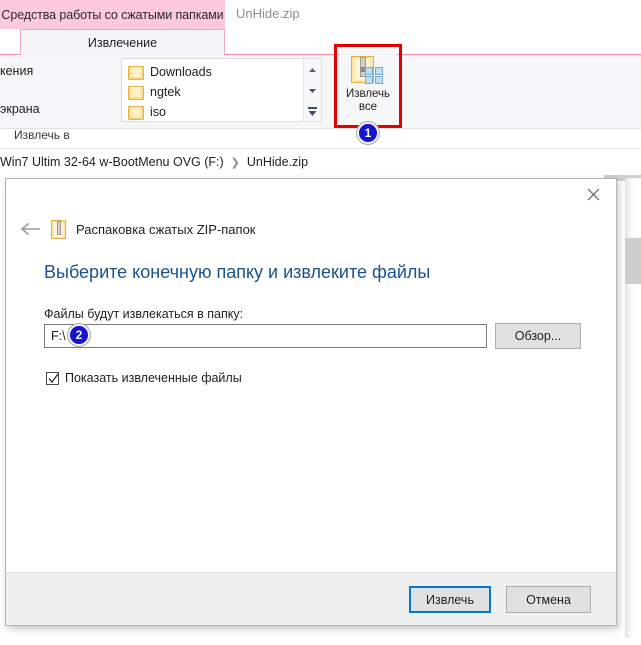 This screenshot has height=645, width=641. Describe the element at coordinates (268, 13) in the screenshot. I see `file-tab-label: UnHide.zip` at that location.